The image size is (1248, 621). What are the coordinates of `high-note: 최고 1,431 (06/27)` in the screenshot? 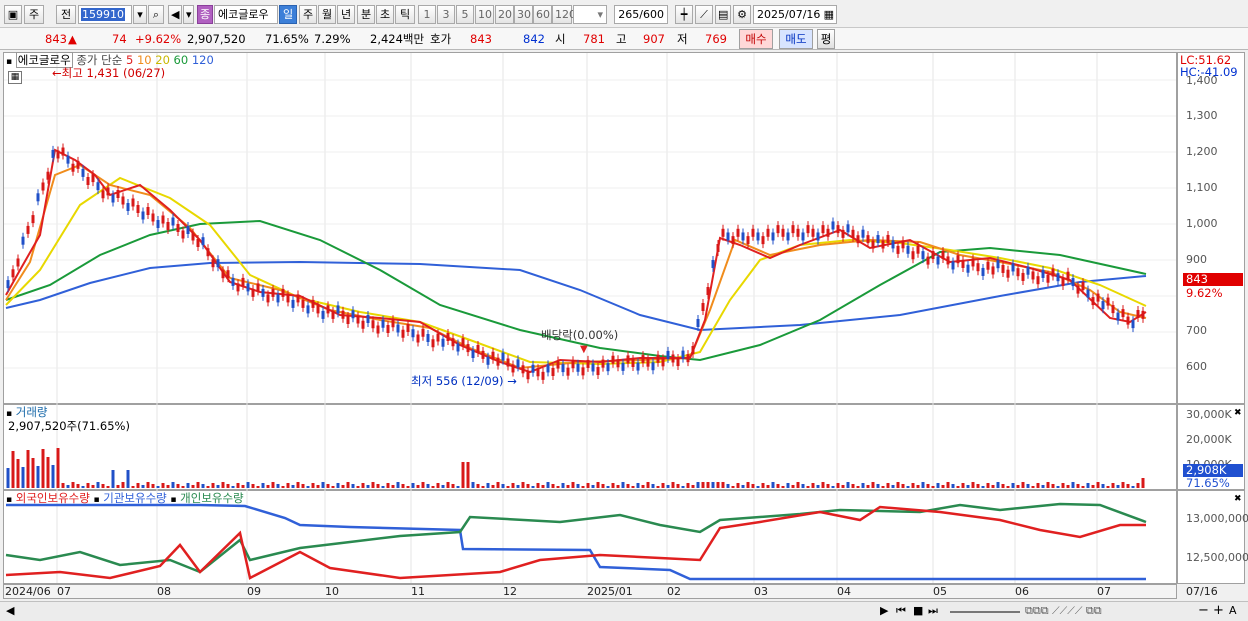 It's located at (113, 73).